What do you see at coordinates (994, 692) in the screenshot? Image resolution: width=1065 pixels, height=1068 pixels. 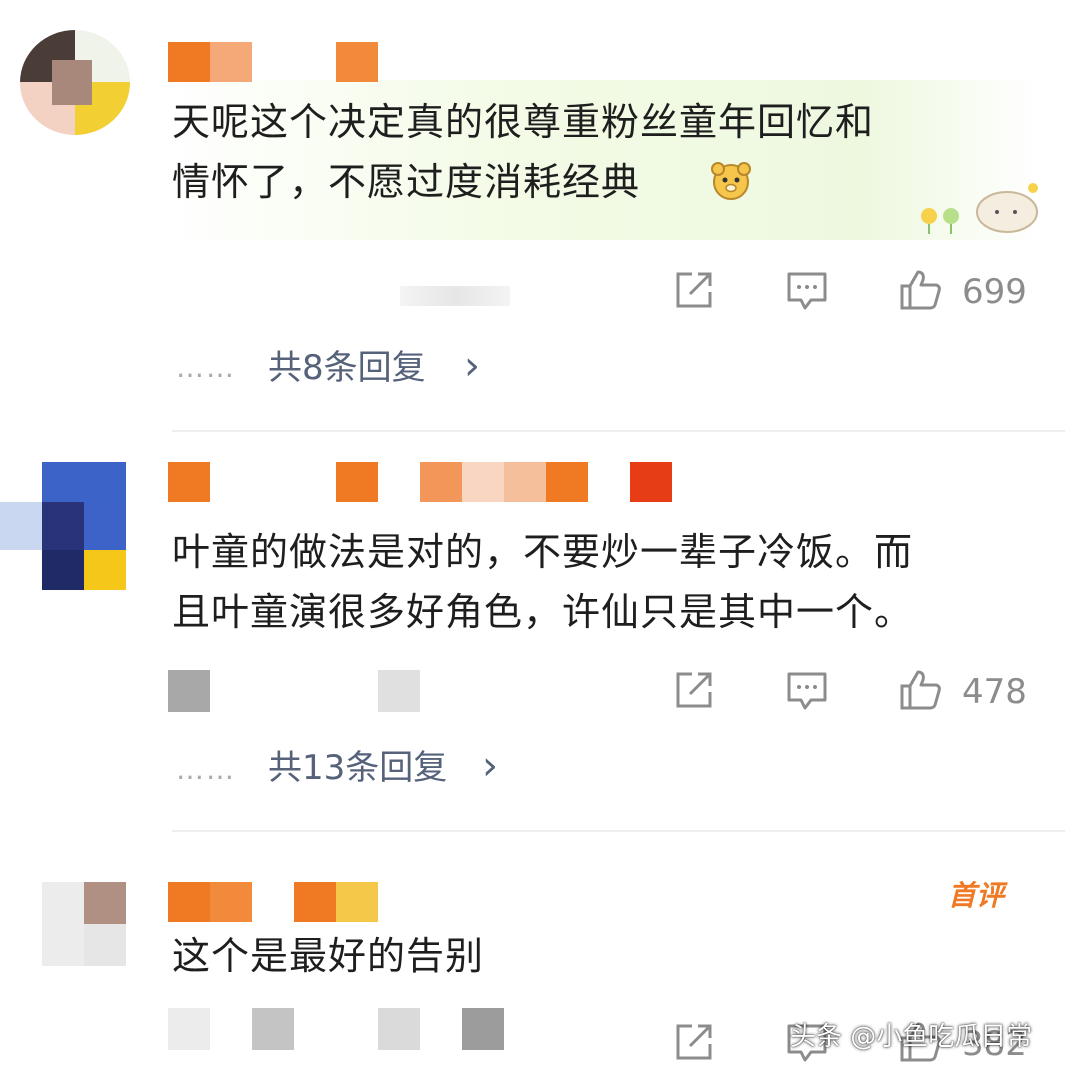 I see `like-count: 478` at bounding box center [994, 692].